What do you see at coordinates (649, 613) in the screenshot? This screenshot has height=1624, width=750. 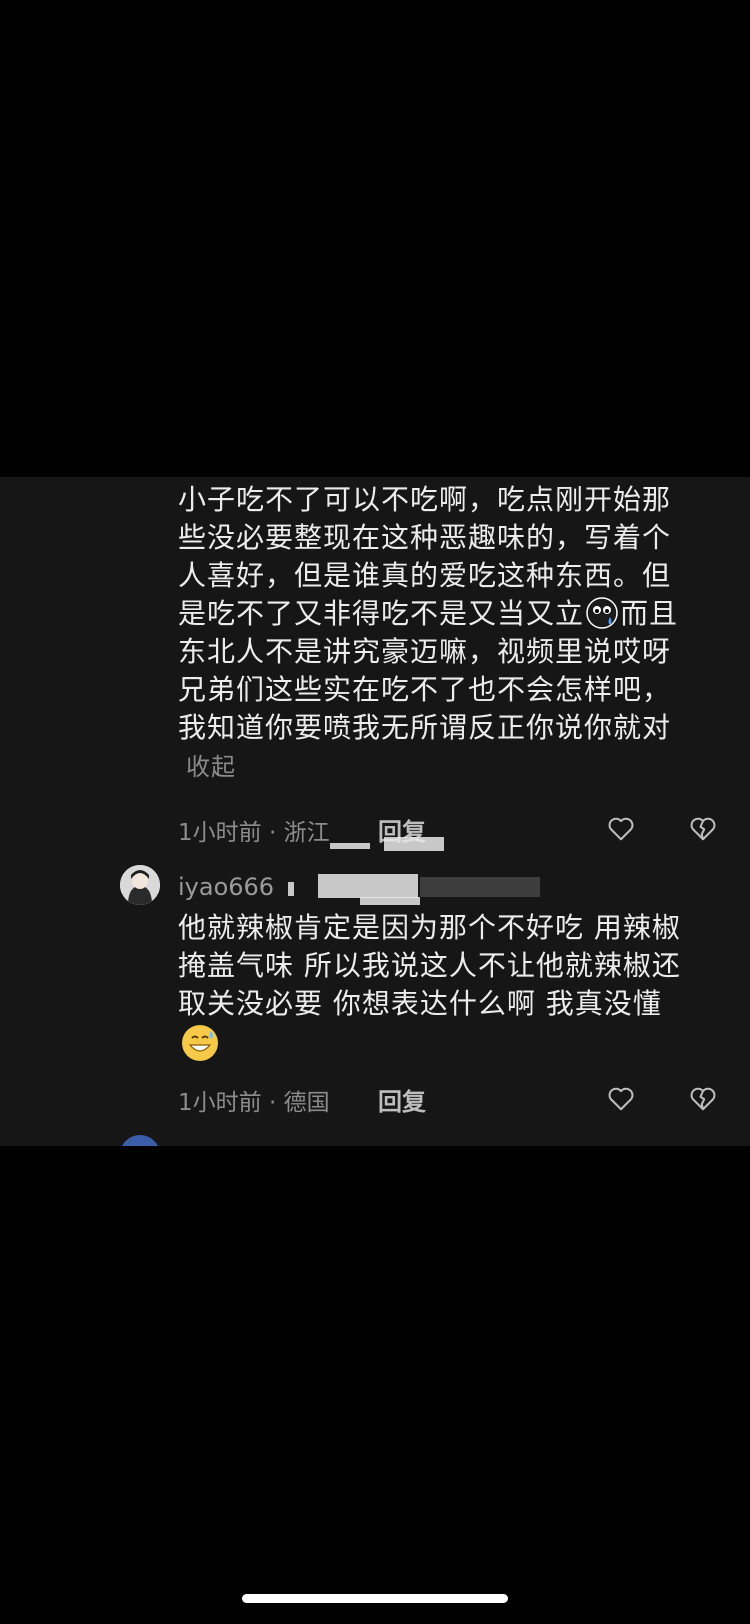 I see `comment-1-line-part: 而且` at bounding box center [649, 613].